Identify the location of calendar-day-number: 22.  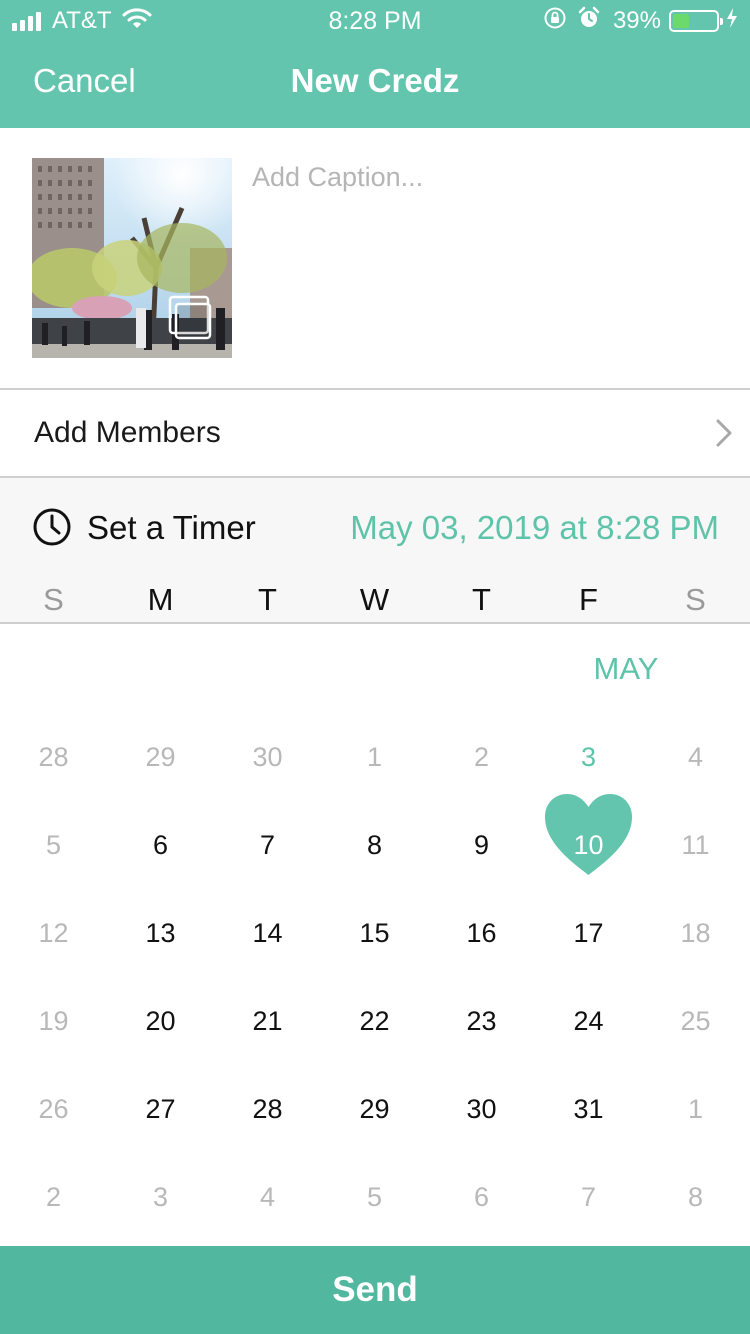
(374, 1021).